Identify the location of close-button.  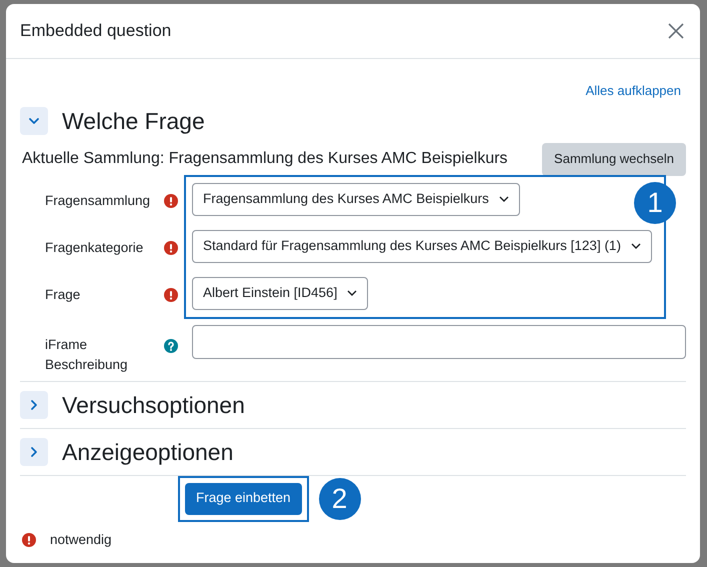
(676, 31).